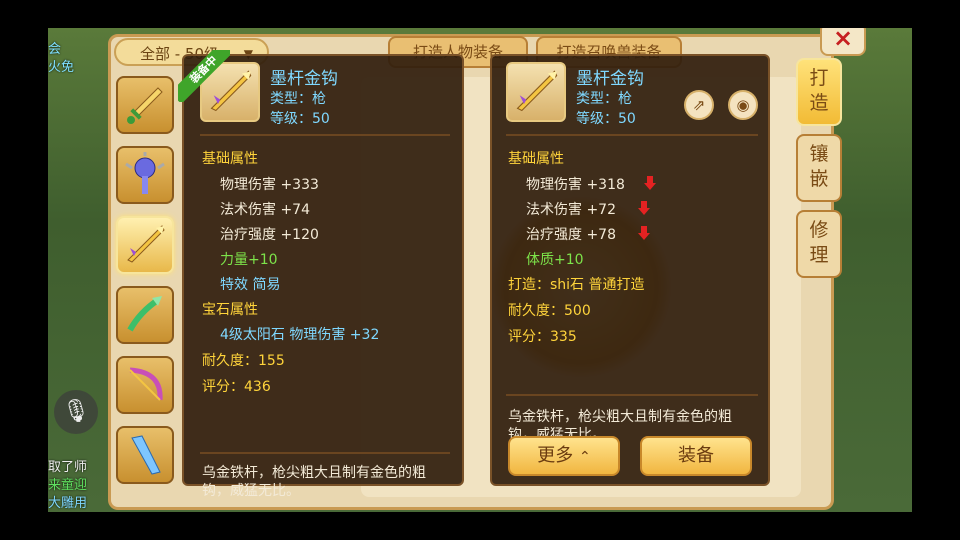 The width and height of the screenshot is (960, 540). I want to click on equipment-slot-selected, so click(145, 245).